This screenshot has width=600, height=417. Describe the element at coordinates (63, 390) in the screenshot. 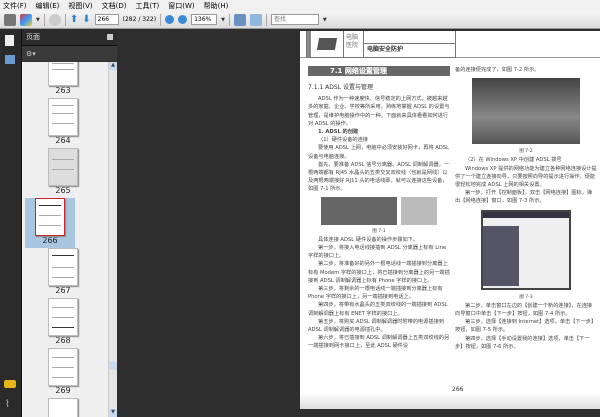

I see `thumbnail-label: 269` at that location.